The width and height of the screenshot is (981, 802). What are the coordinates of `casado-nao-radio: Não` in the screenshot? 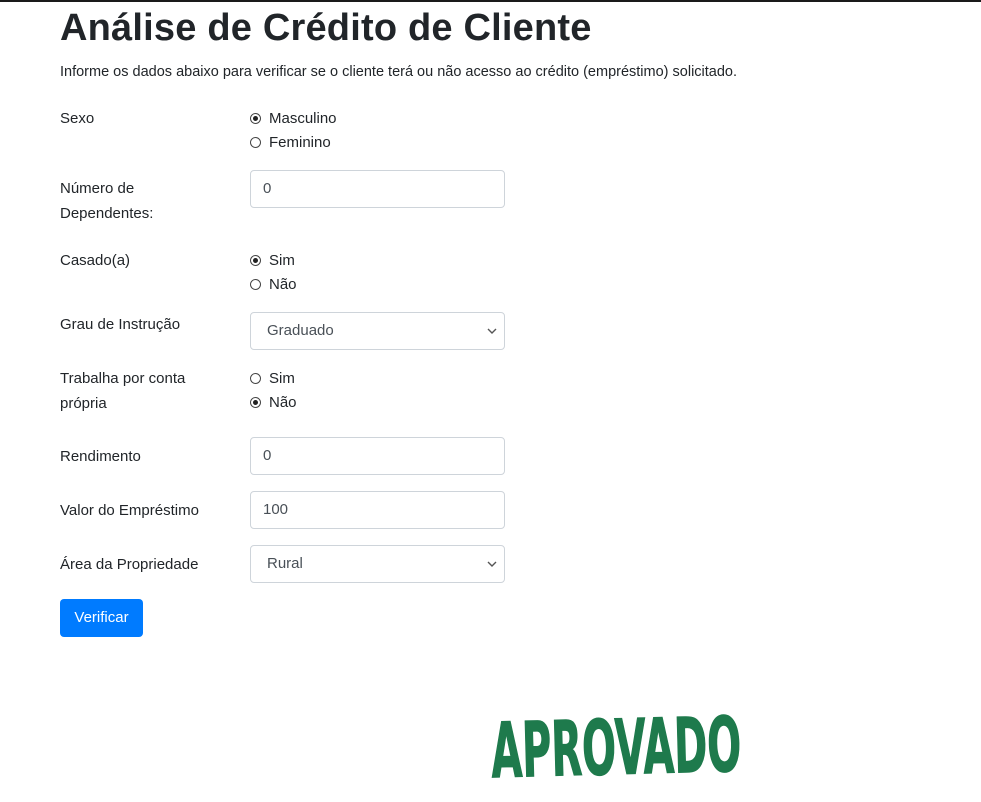 It's located at (273, 284).